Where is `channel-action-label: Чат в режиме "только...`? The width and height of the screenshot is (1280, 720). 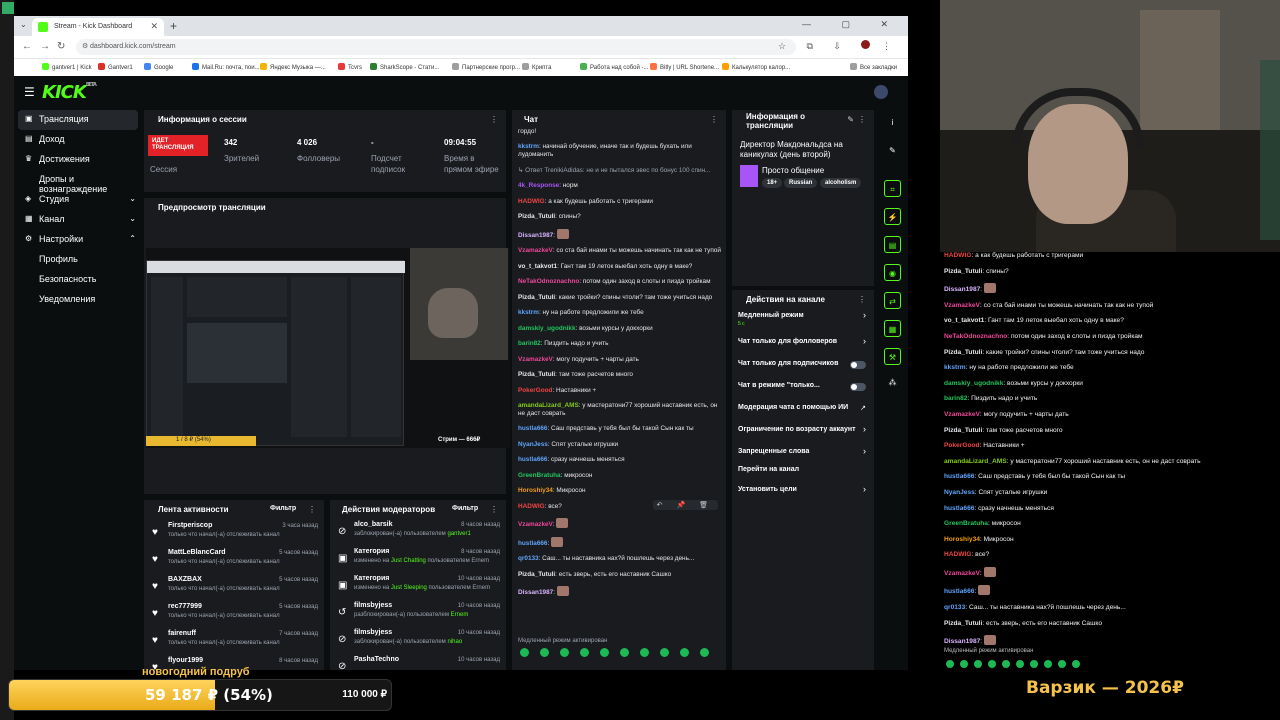 channel-action-label: Чат в режиме "только... is located at coordinates (779, 385).